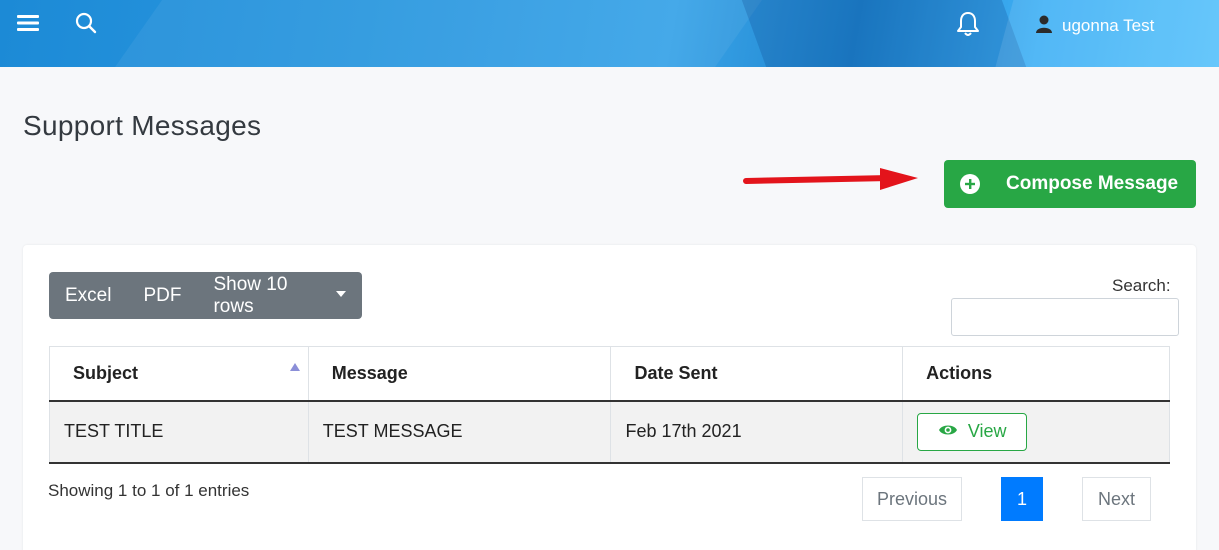 This screenshot has height=550, width=1219. Describe the element at coordinates (149, 490) in the screenshot. I see `entries-info: Showing 1 to 1 of 1 entries` at that location.